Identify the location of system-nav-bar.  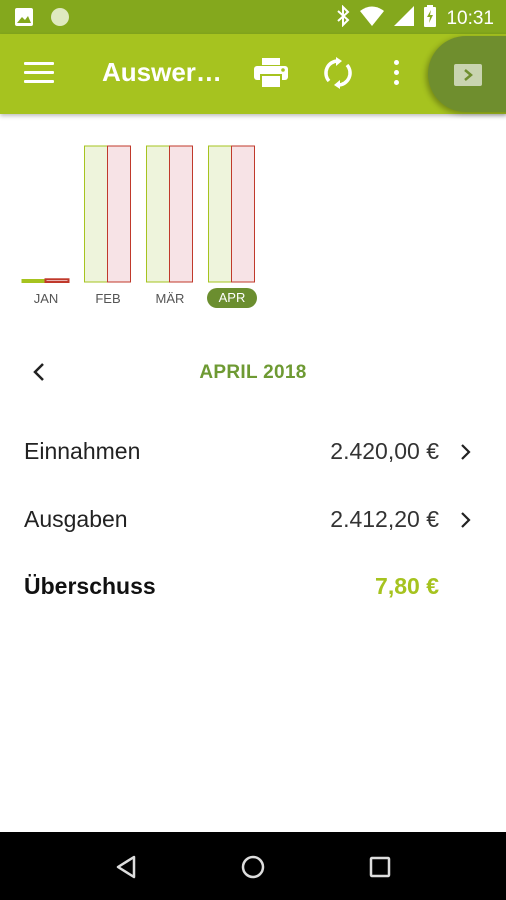
(253, 866).